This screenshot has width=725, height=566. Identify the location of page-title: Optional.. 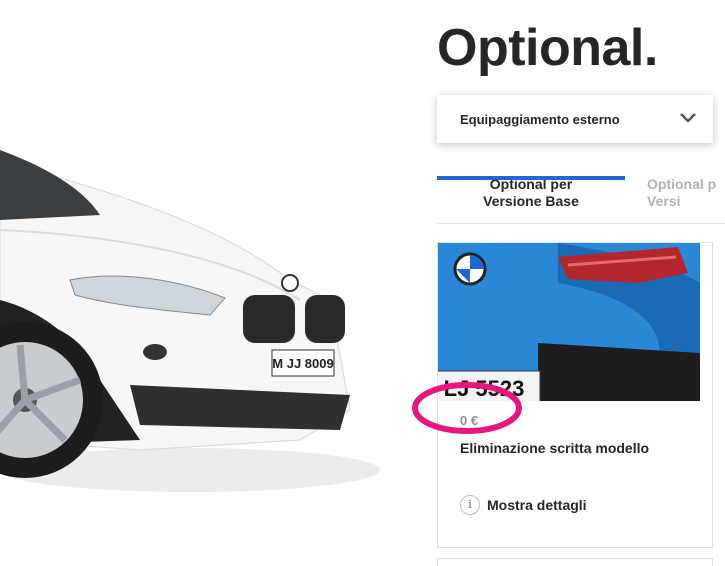
(547, 48).